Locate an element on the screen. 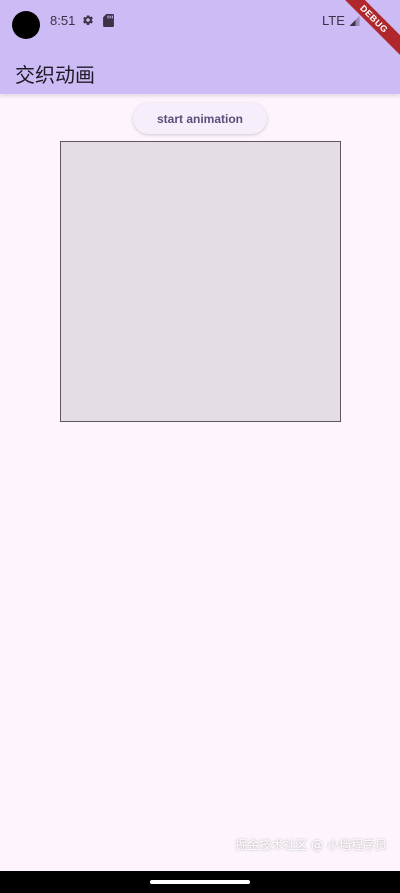  debug-banner-label: DEBUG is located at coordinates (370, 30).